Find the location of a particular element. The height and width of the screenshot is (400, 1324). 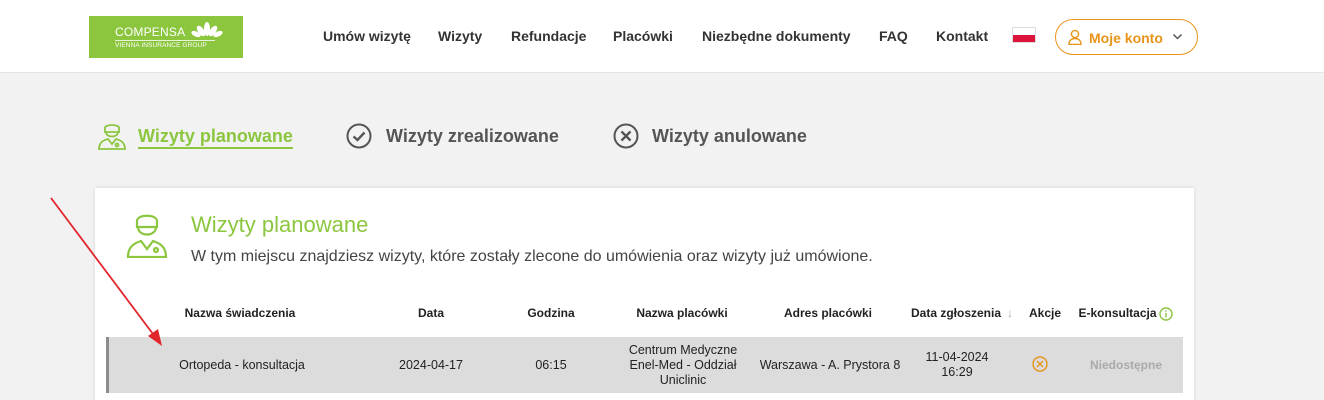

logo-name: COMPENSA is located at coordinates (150, 32).